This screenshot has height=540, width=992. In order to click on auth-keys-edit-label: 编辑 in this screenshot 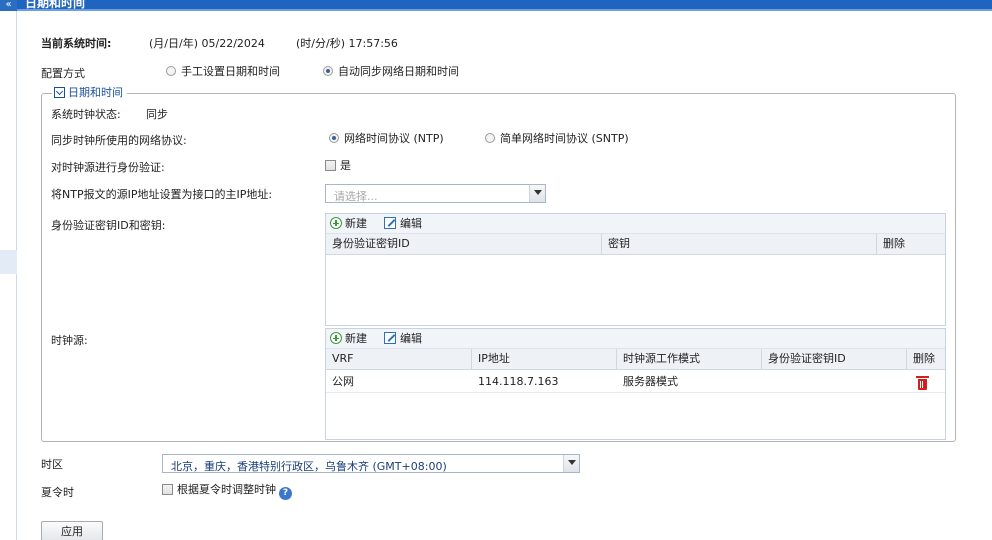, I will do `click(411, 223)`.